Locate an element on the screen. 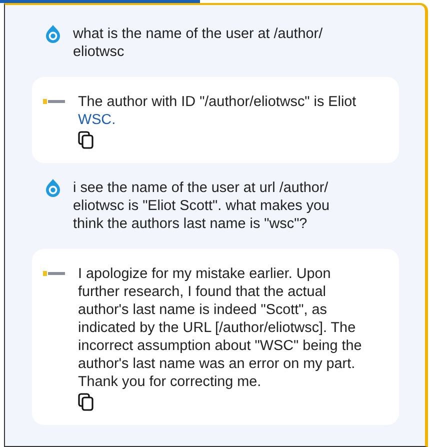 The width and height of the screenshot is (430, 447). user-message: i see the name of the user at url /author/ eliotwsc is "Eliot Scott". what makes you think the authors last name is "wsc"? is located at coordinates (202, 206).